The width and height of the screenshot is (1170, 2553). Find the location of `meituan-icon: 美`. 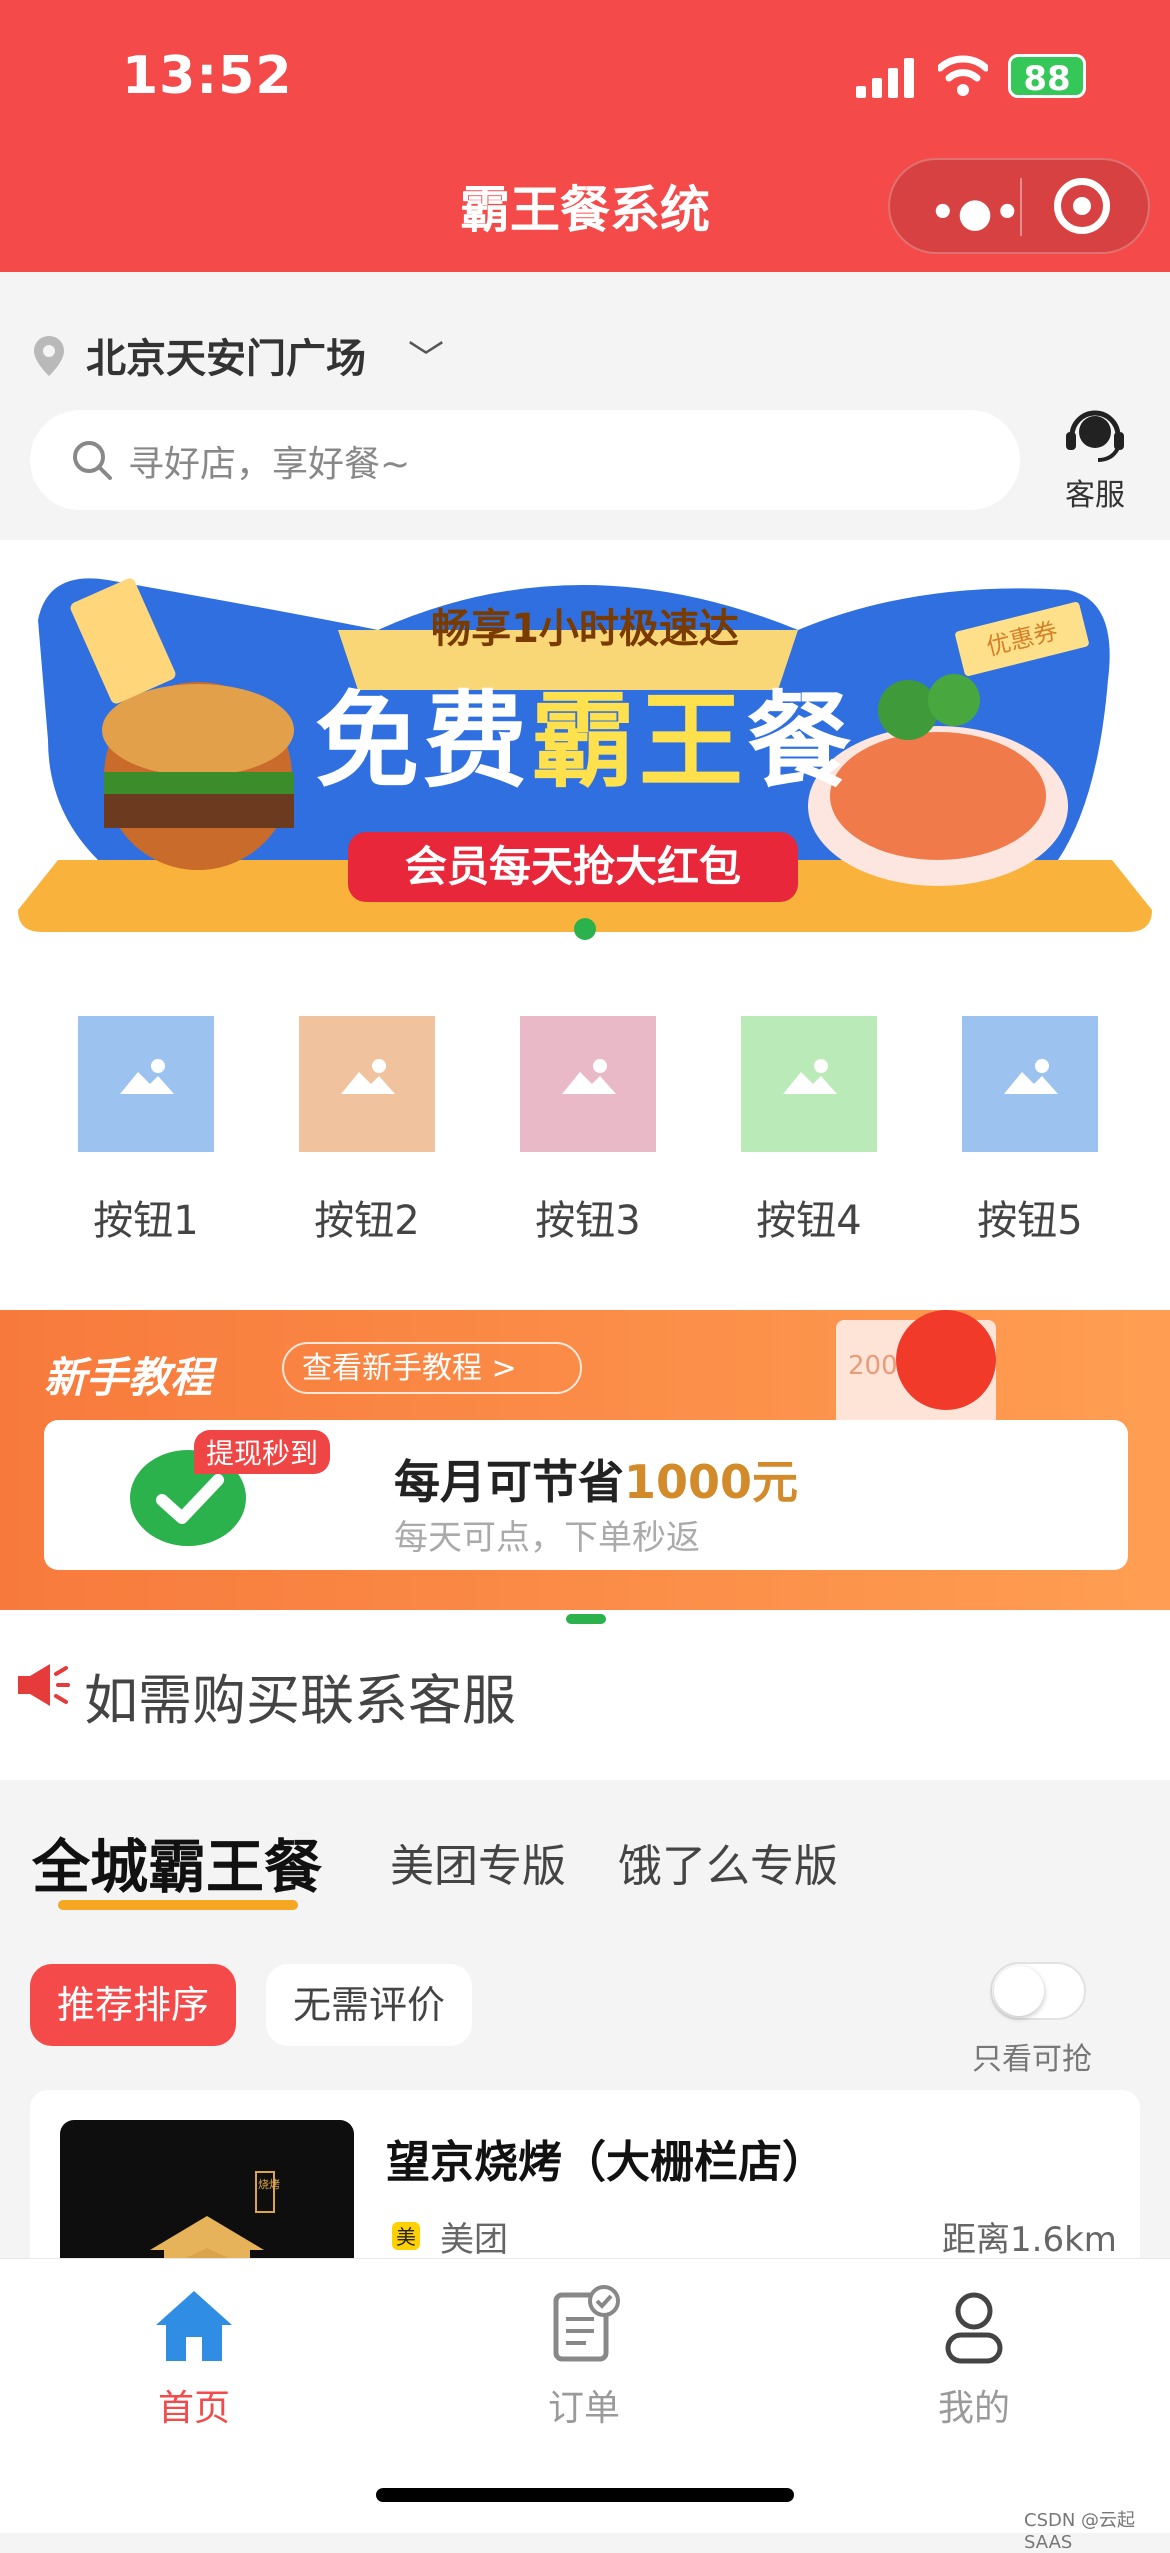

meituan-icon: 美 is located at coordinates (406, 2236).